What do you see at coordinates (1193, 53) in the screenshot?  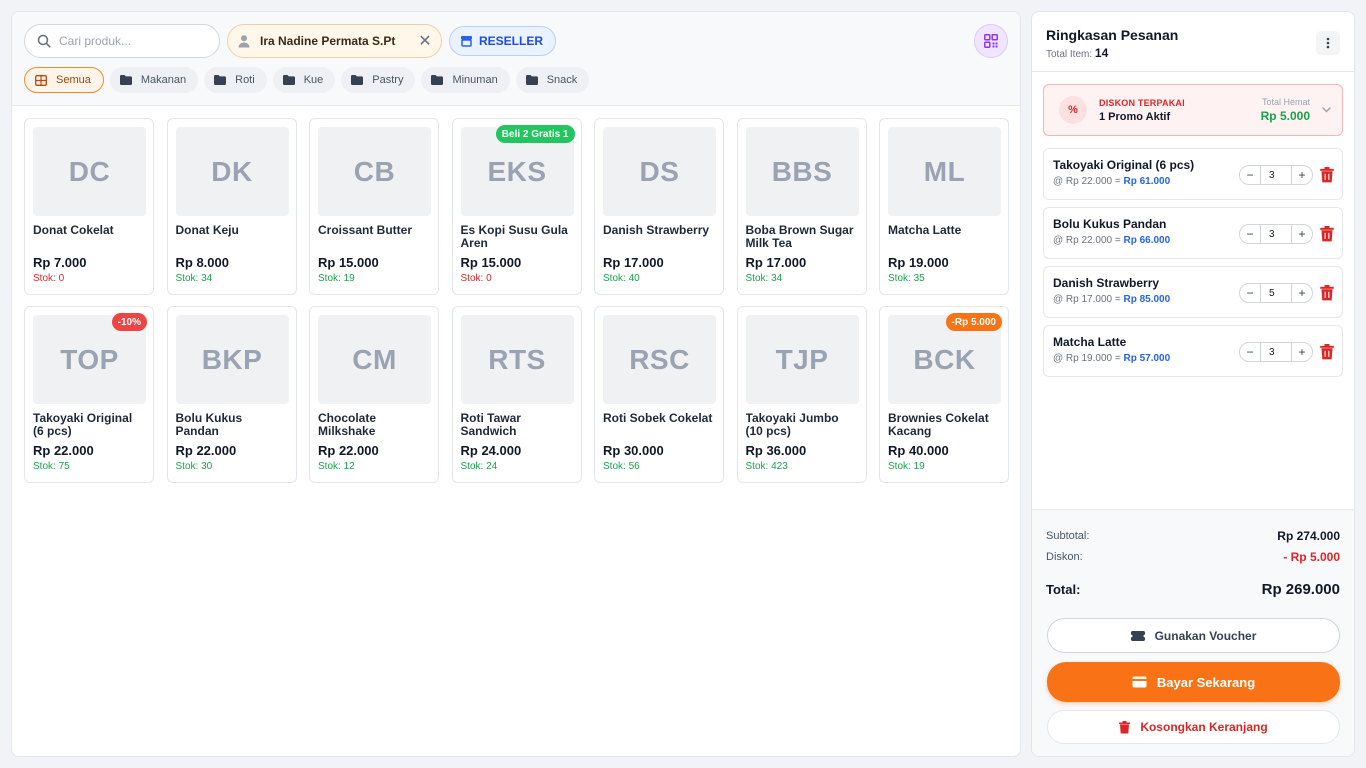 I see `total-items: Total Item: 14` at bounding box center [1193, 53].